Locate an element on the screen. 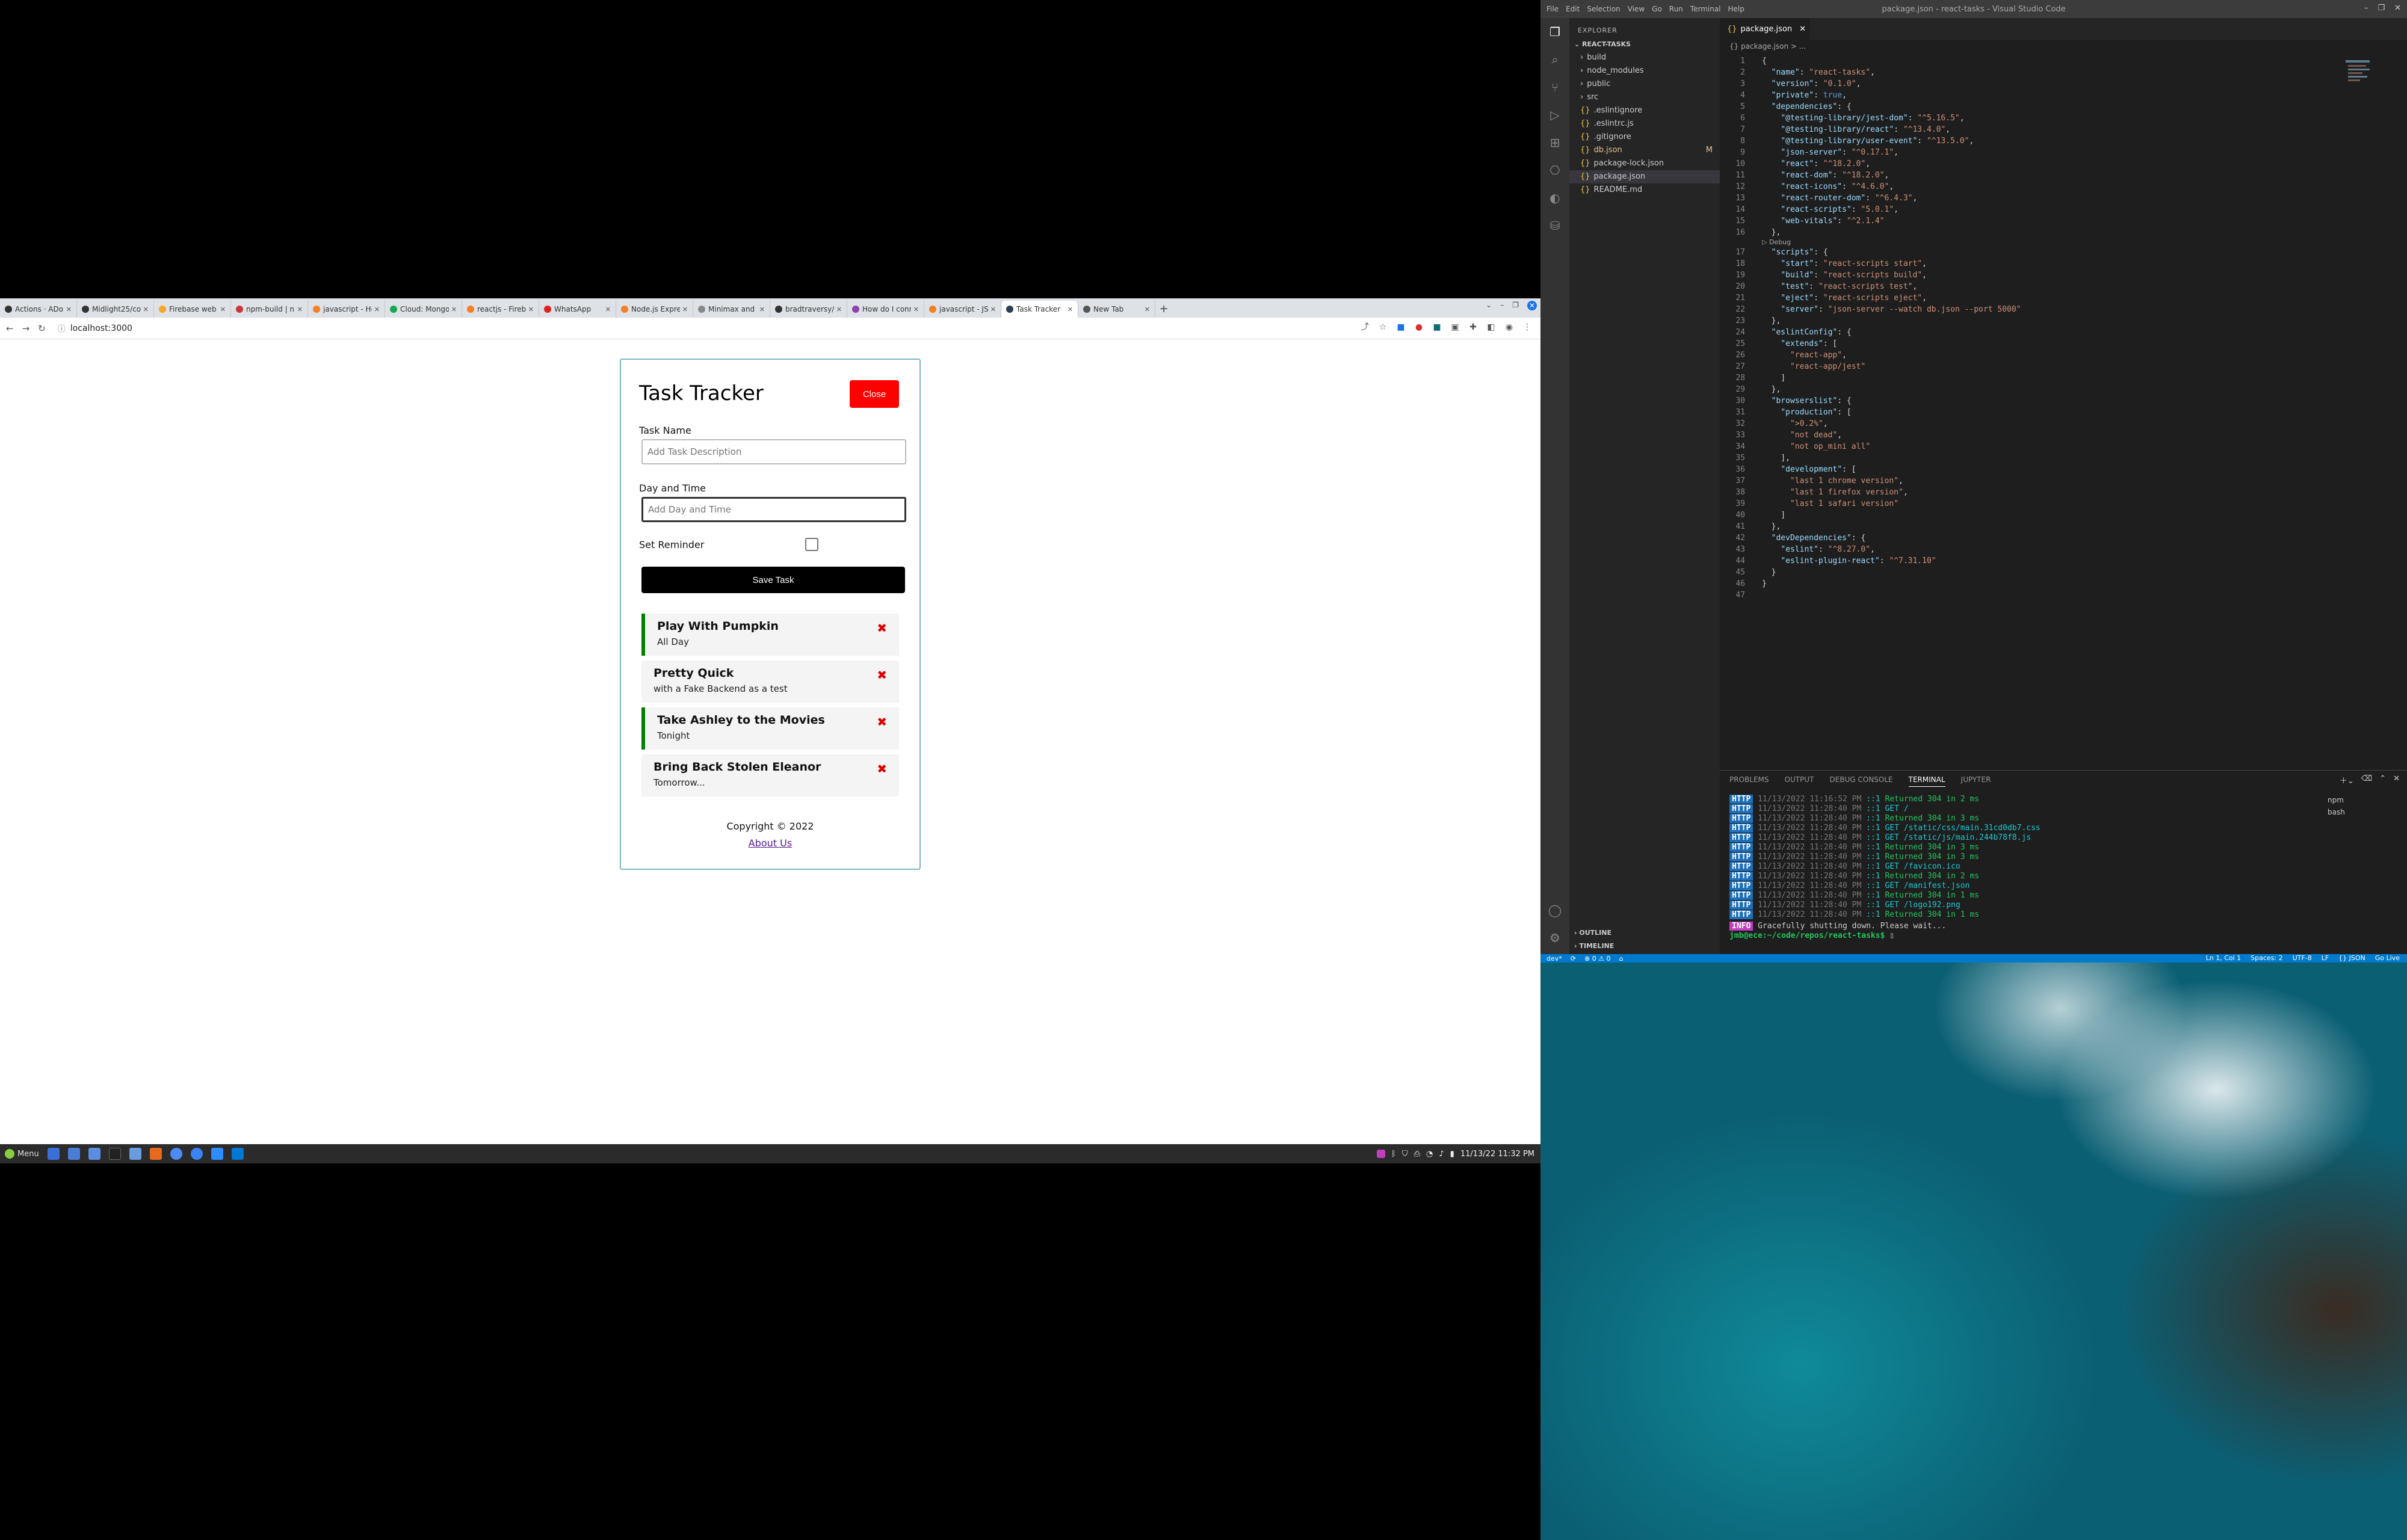 Image resolution: width=2407 pixels, height=1540 pixels. run-debug-icon: ▷ is located at coordinates (1554, 115).